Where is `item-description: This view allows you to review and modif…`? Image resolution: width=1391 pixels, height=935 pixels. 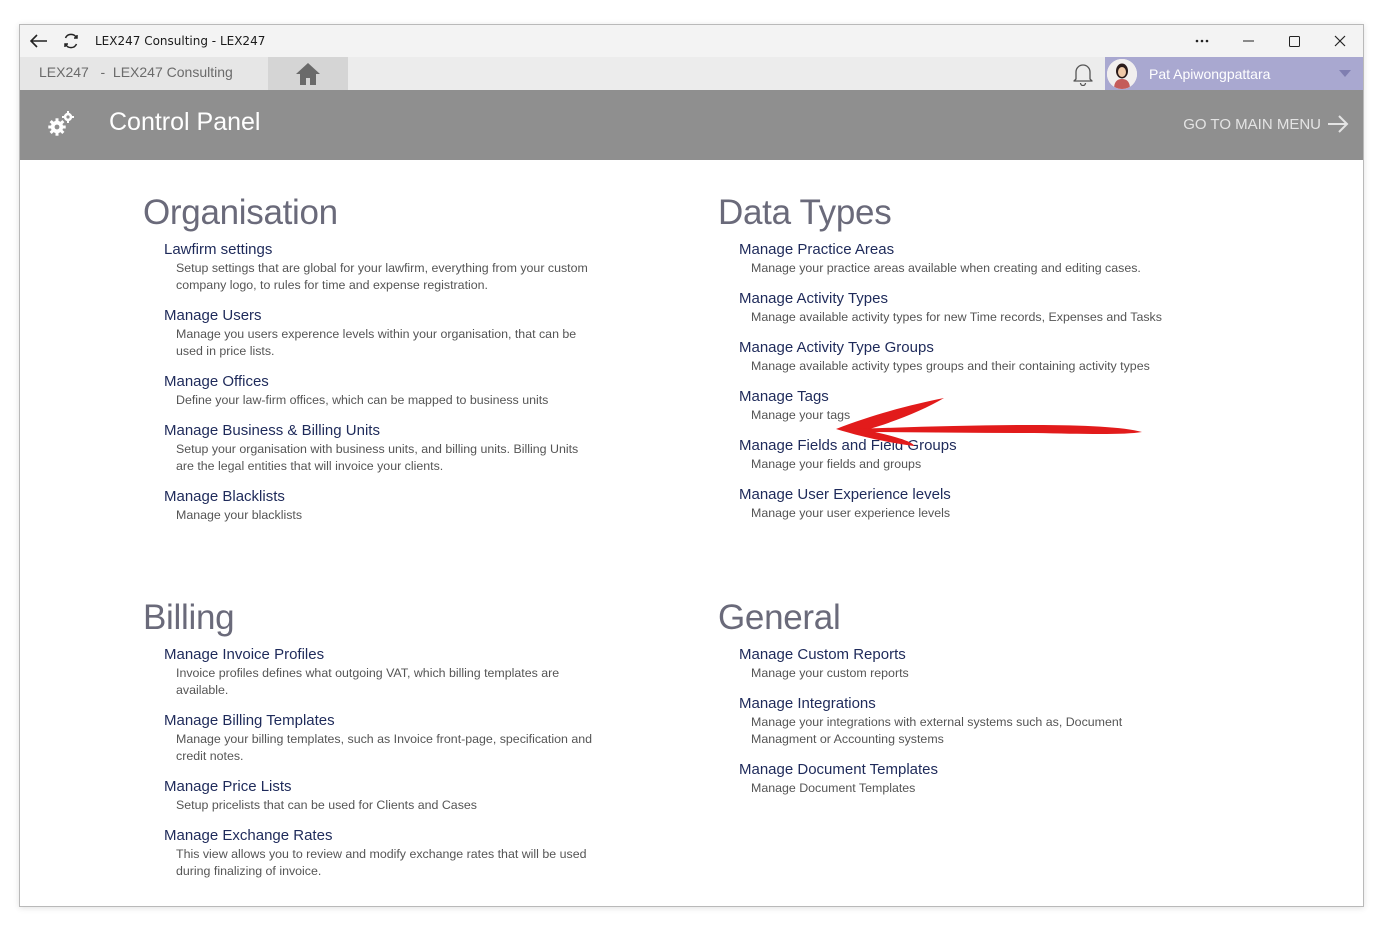
item-description: This view allows you to review and modif… is located at coordinates (381, 862).